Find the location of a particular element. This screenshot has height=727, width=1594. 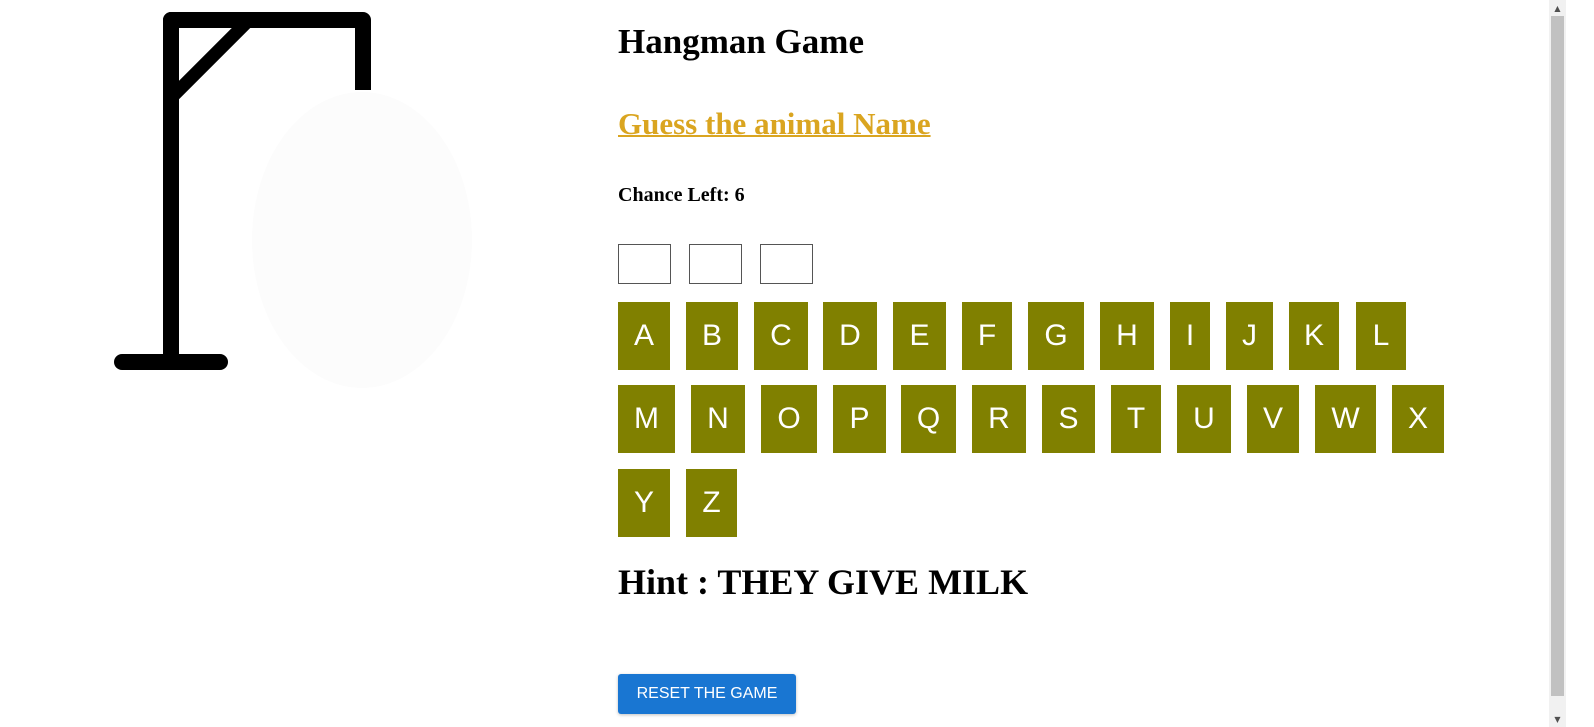

letter-key-p: P is located at coordinates (859, 419).